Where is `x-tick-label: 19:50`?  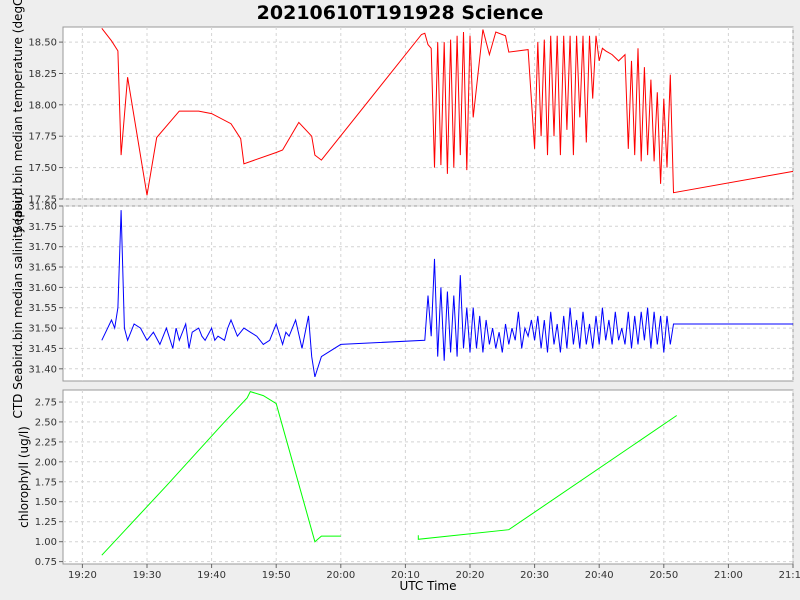 x-tick-label: 19:50 is located at coordinates (276, 575).